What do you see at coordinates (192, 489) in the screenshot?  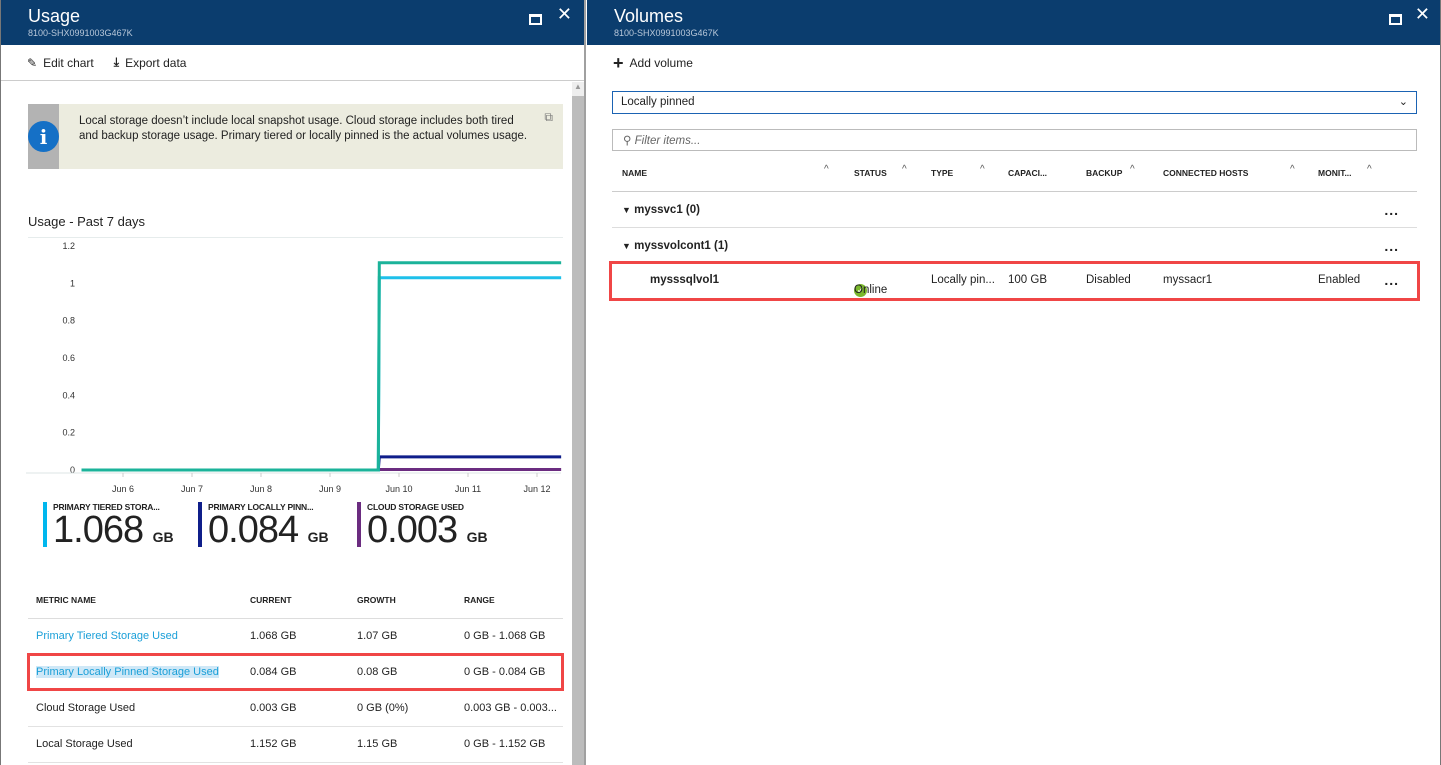 I see `x-tick-label: Jun 7` at bounding box center [192, 489].